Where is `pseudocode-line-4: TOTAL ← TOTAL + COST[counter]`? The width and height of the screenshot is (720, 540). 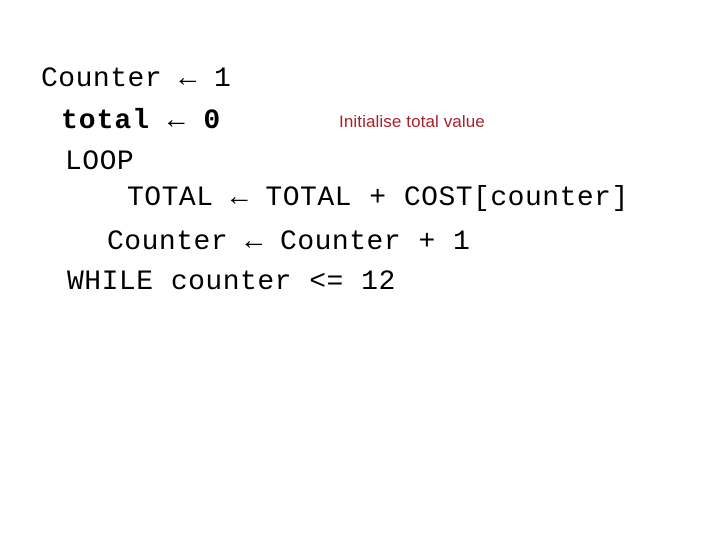 pseudocode-line-4: TOTAL ← TOTAL + COST[counter] is located at coordinates (378, 198).